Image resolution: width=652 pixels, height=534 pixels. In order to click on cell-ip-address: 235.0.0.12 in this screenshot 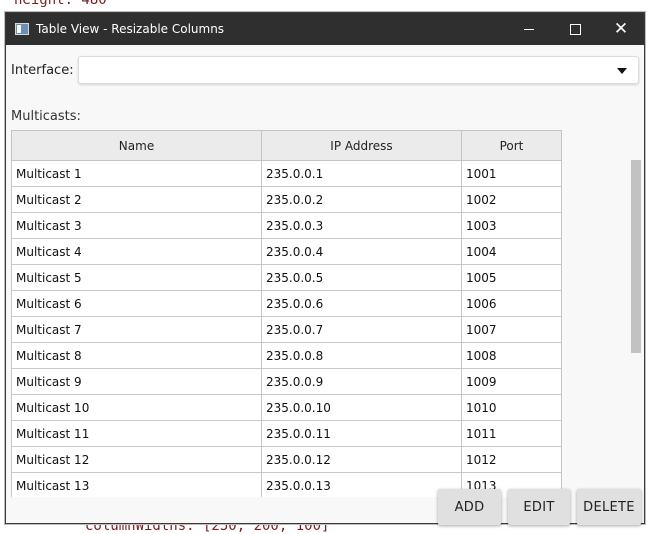, I will do `click(361, 459)`.